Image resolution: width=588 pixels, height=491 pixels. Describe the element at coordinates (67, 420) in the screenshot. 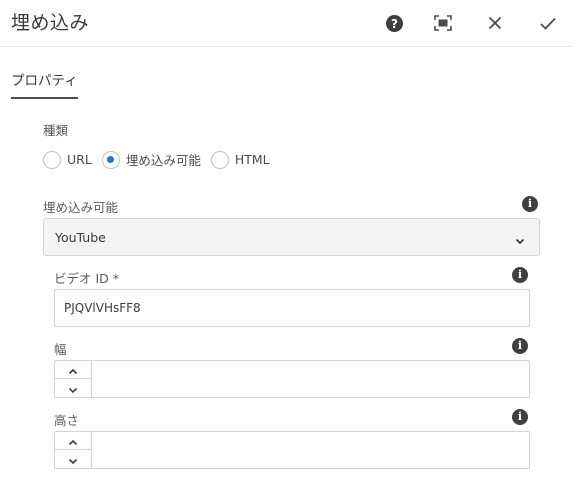

I see `height-label: 高さ` at that location.